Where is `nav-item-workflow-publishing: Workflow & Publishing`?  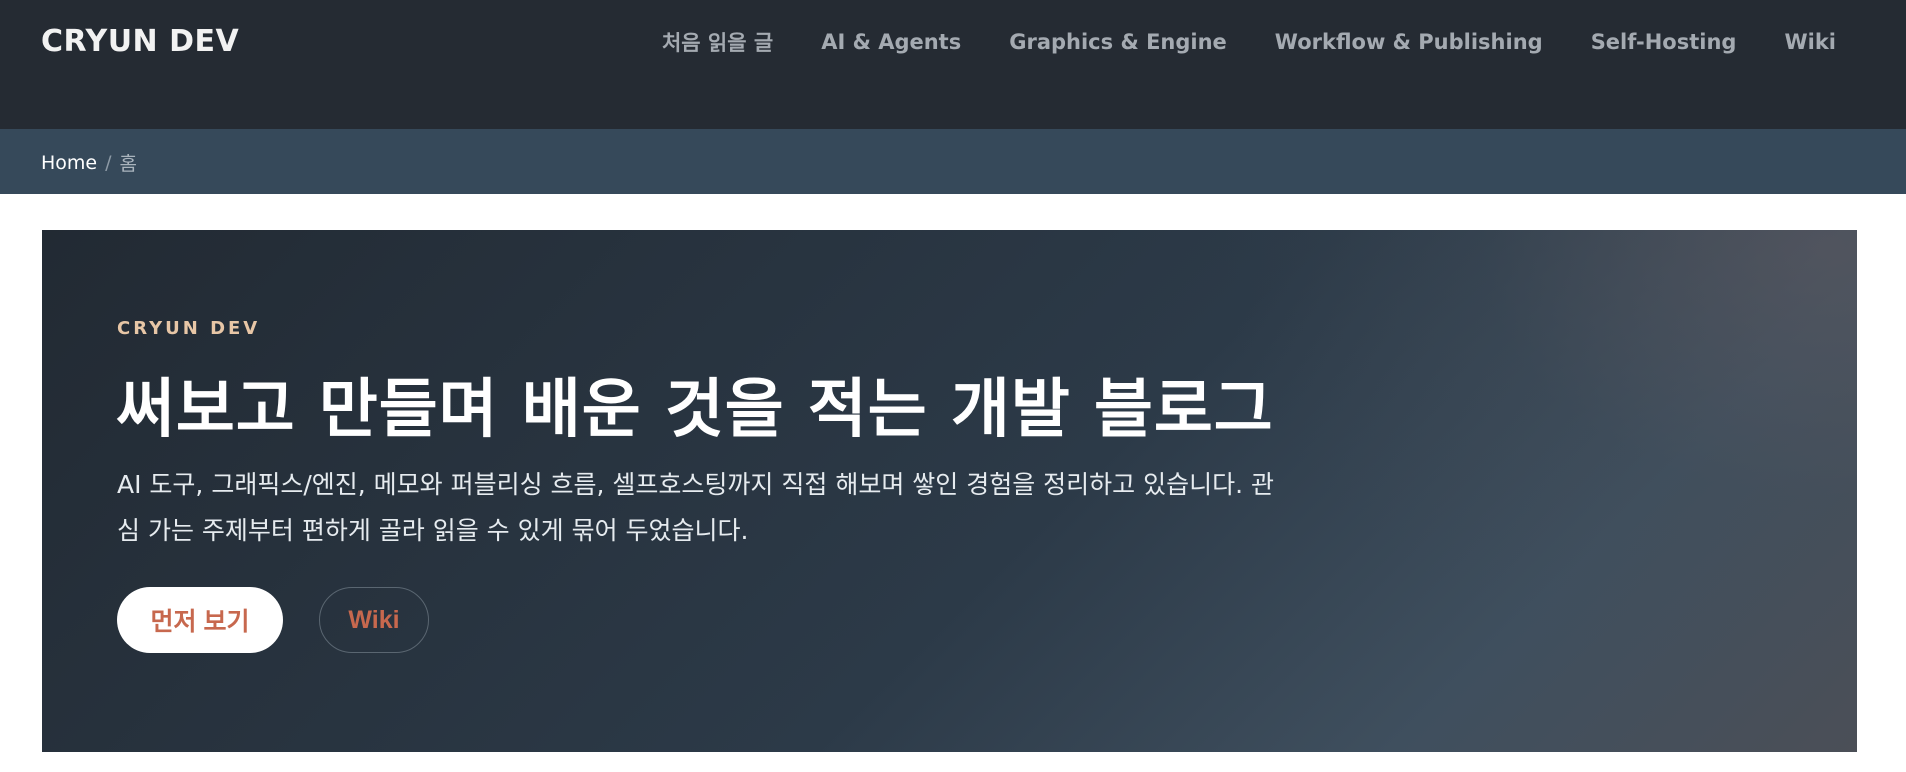 nav-item-workflow-publishing: Workflow & Publishing is located at coordinates (1409, 42).